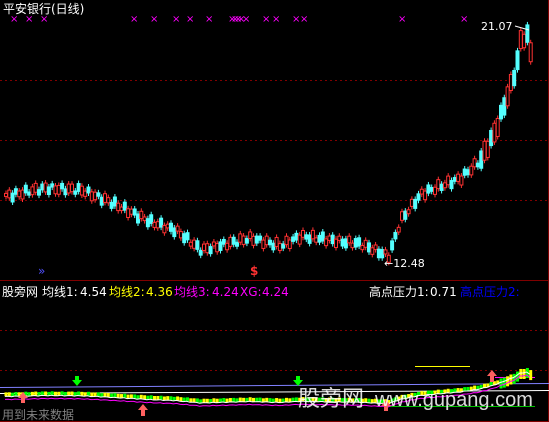 The height and width of the screenshot is (422, 549). I want to click on pressure2-label: 高点压力2:, so click(490, 292).